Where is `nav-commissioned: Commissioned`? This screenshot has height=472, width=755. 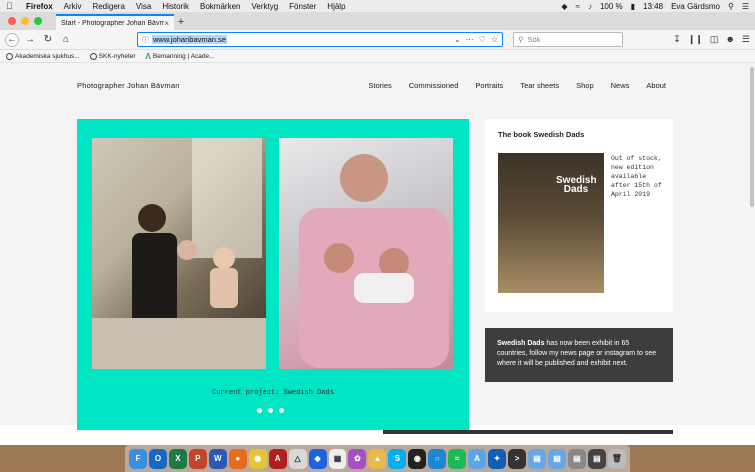 nav-commissioned: Commissioned is located at coordinates (434, 85).